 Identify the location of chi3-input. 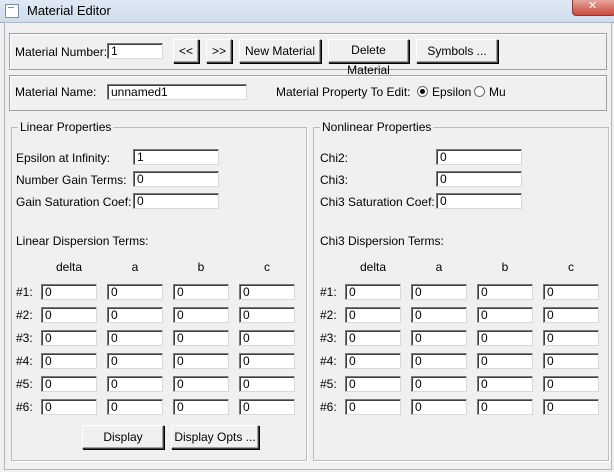
(479, 179).